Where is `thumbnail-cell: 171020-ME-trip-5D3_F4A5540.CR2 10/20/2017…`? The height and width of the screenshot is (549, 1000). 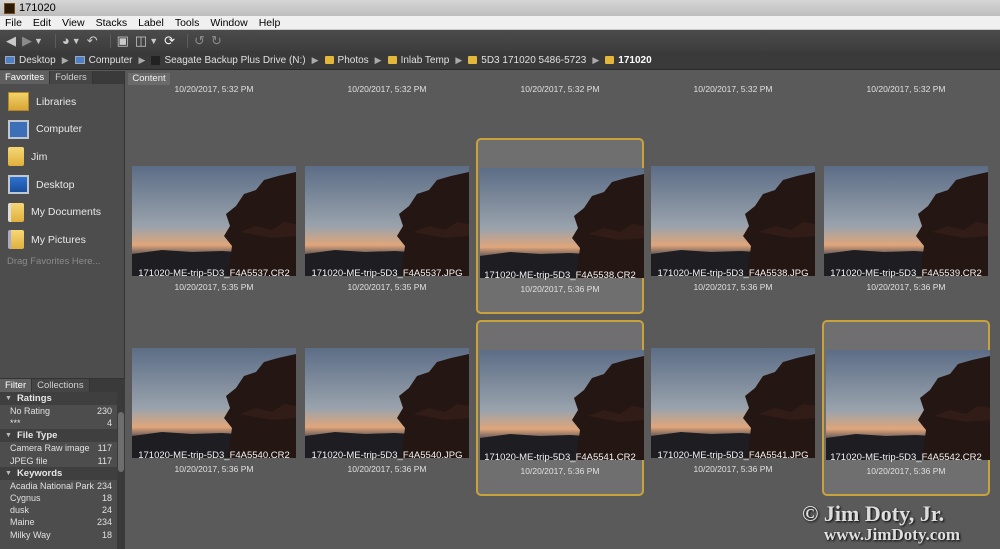 thumbnail-cell: 171020-ME-trip-5D3_F4A5540.CR2 10/20/2017… is located at coordinates (214, 408).